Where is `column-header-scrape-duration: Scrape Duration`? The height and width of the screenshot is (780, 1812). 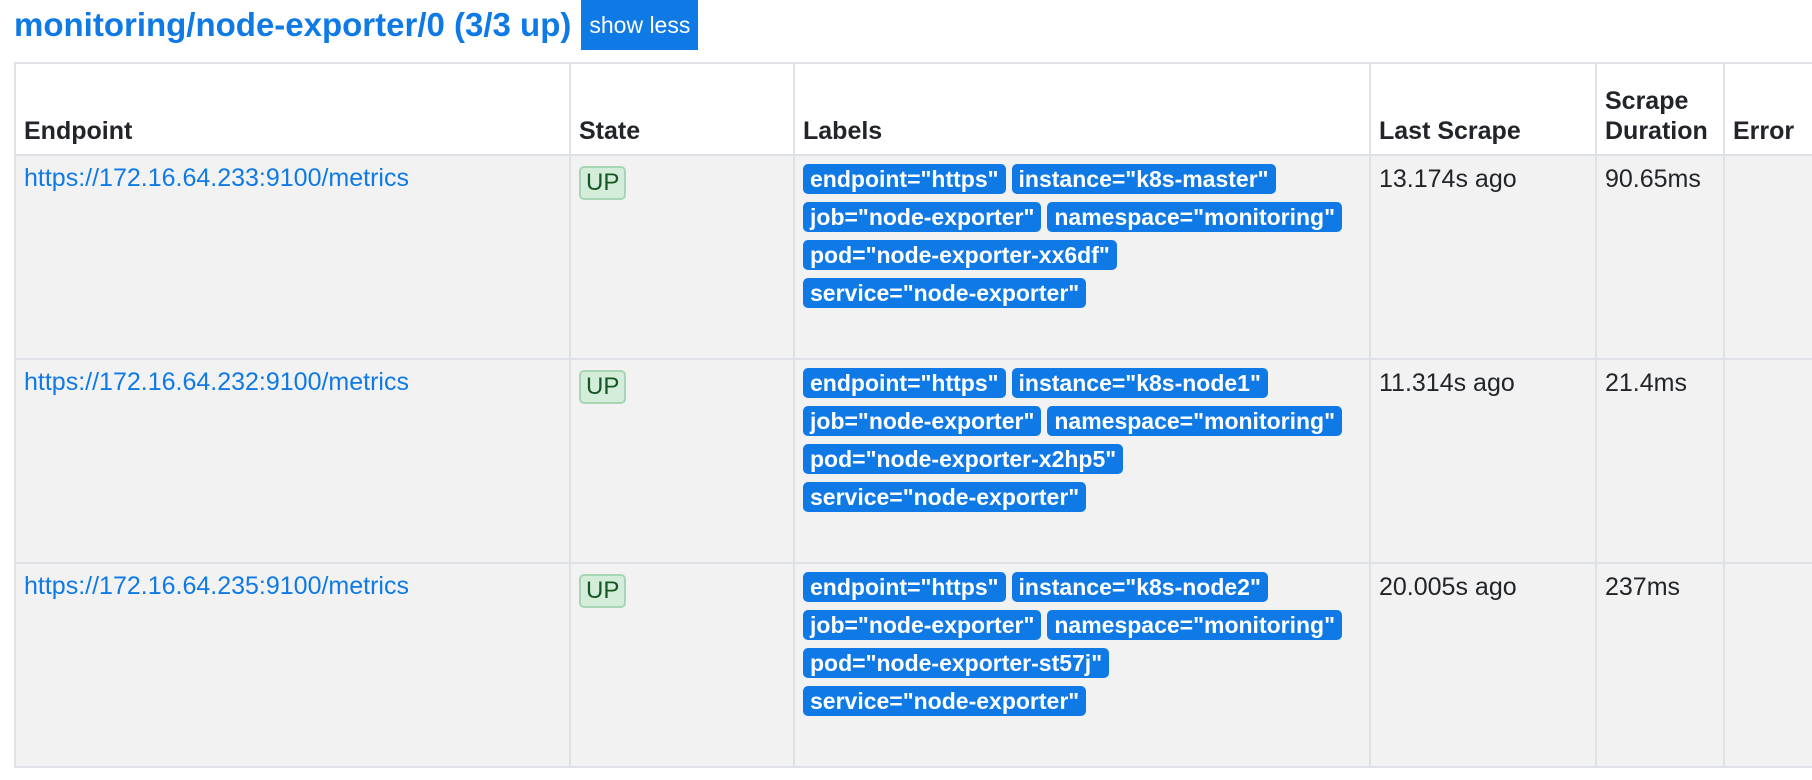 column-header-scrape-duration: Scrape Duration is located at coordinates (1660, 109).